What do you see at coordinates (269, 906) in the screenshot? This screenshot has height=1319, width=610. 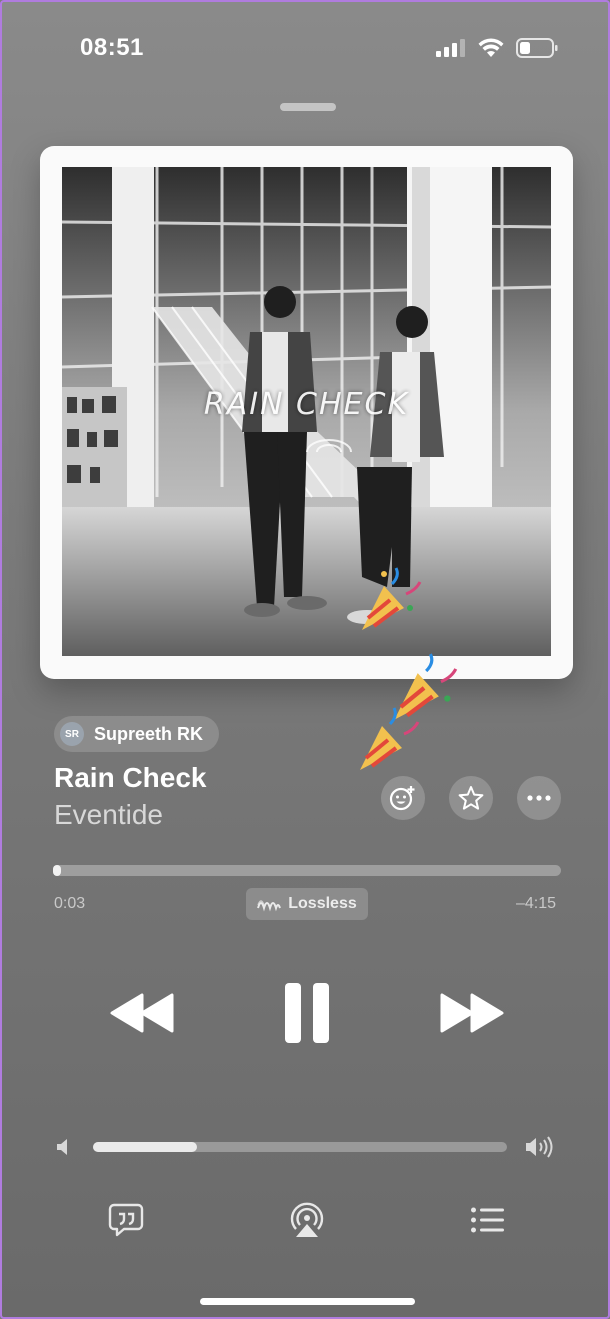 I see `lossless-wave-icon` at bounding box center [269, 906].